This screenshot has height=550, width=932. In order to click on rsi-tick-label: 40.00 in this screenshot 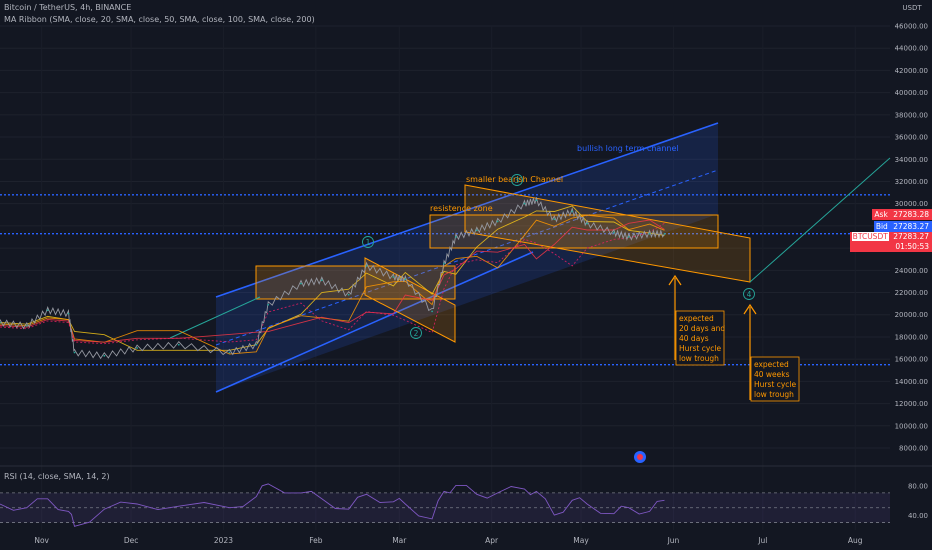, I will do `click(918, 516)`.